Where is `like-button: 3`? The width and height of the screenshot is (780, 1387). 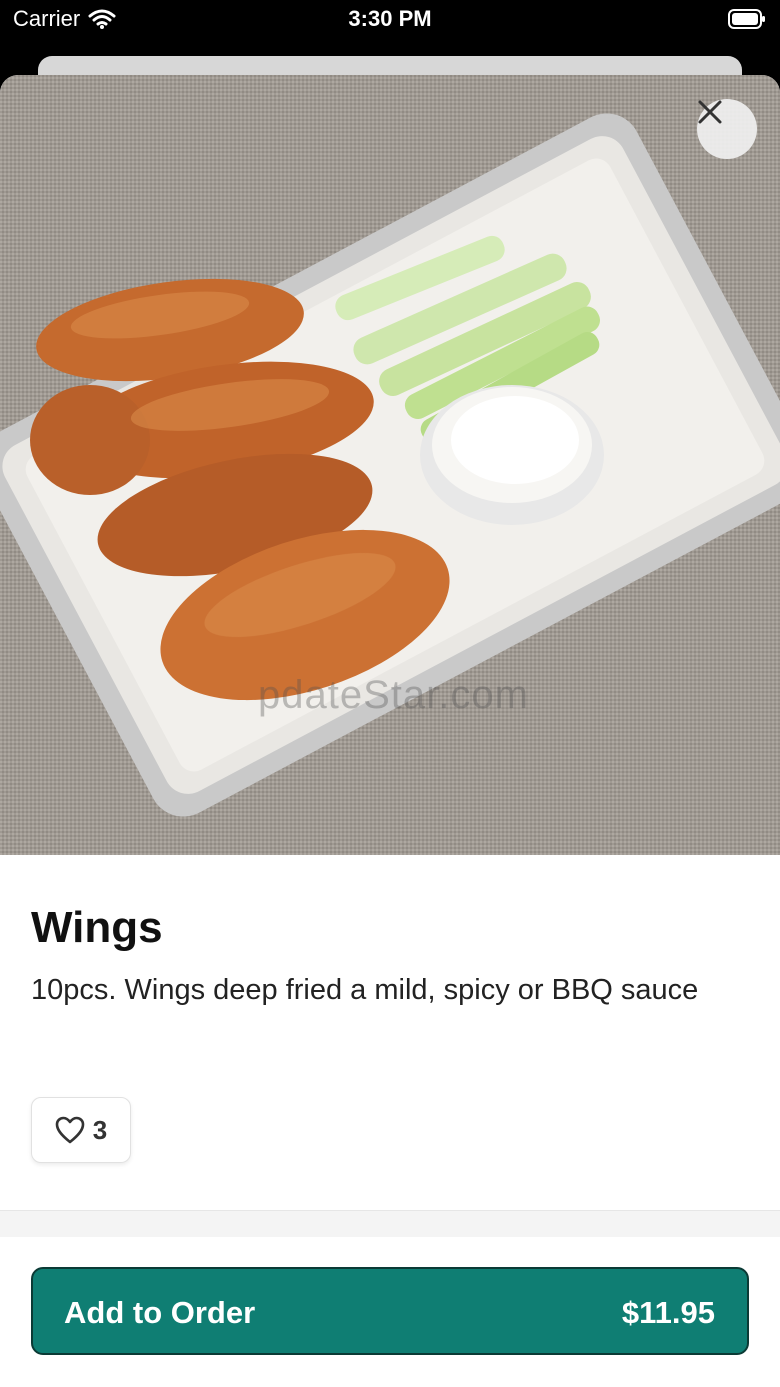 like-button: 3 is located at coordinates (81, 1130).